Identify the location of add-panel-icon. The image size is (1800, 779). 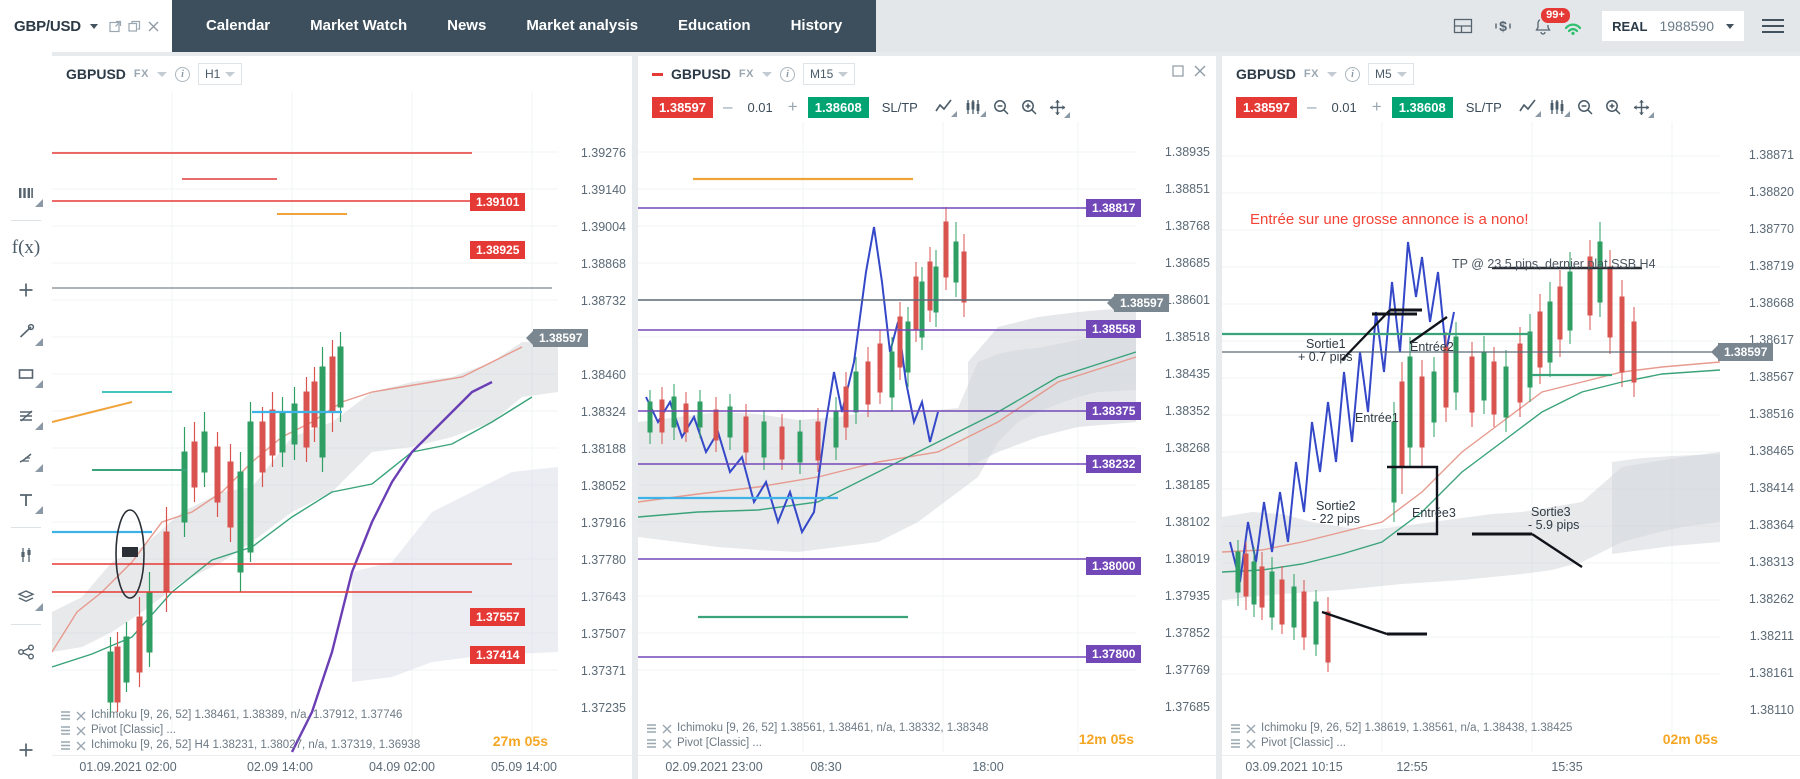
(26, 750).